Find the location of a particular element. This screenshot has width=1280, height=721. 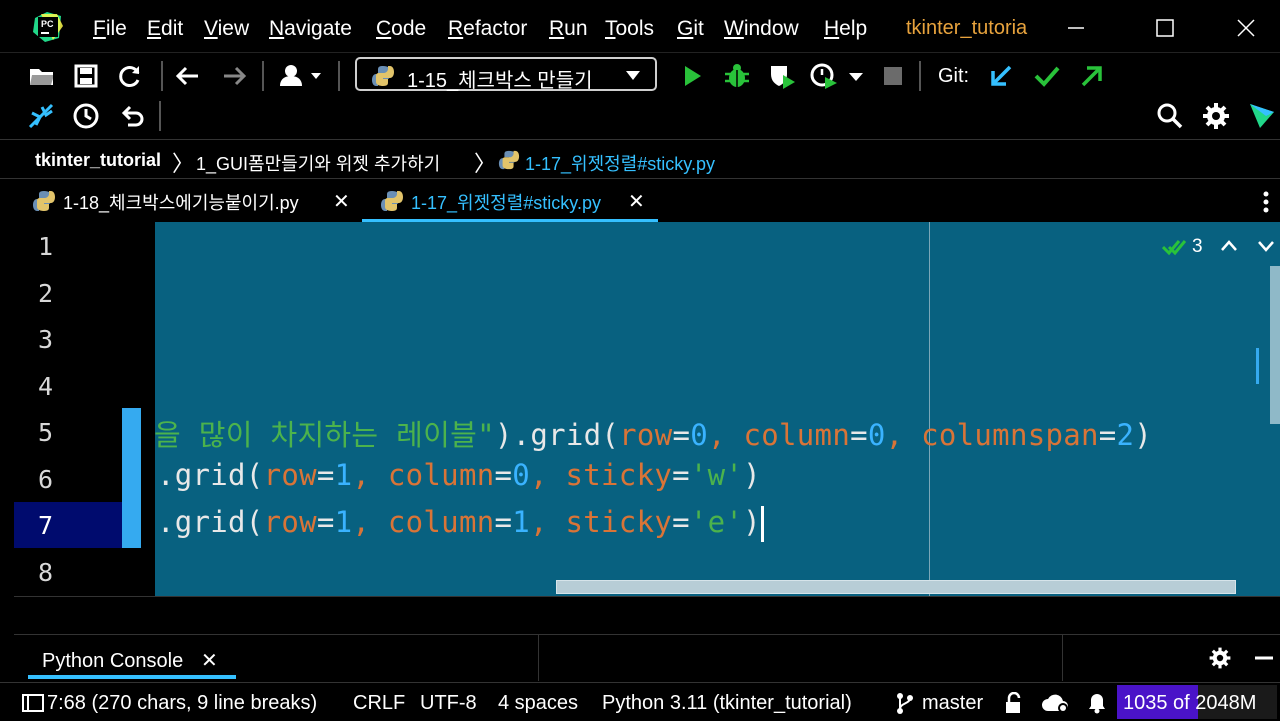

debug-icon is located at coordinates (737, 76).